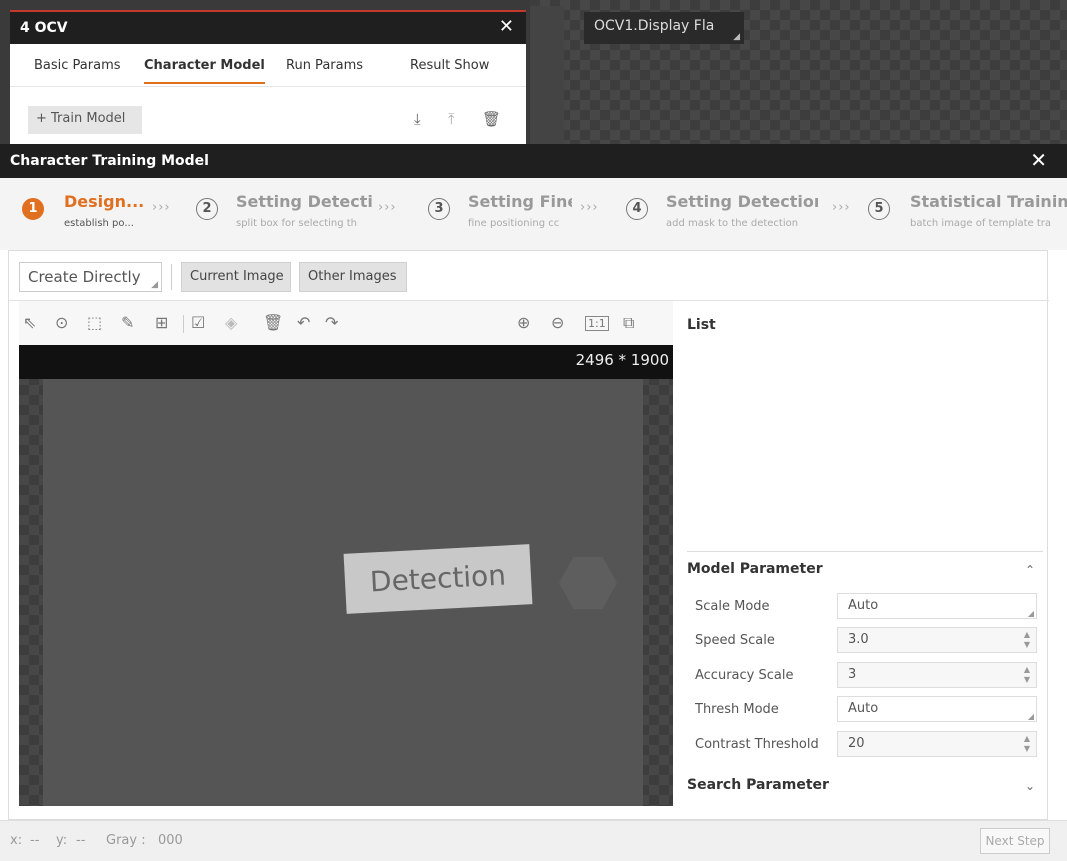  What do you see at coordinates (231, 322) in the screenshot?
I see `eraser-icon: ◈` at bounding box center [231, 322].